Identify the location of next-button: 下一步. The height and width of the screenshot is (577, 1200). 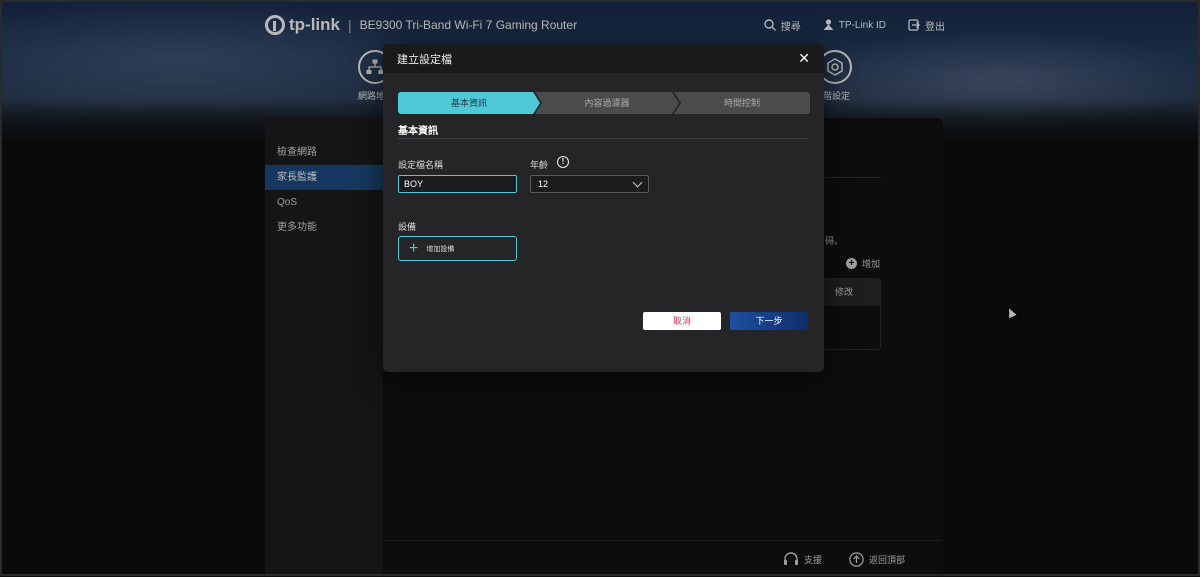
(769, 321).